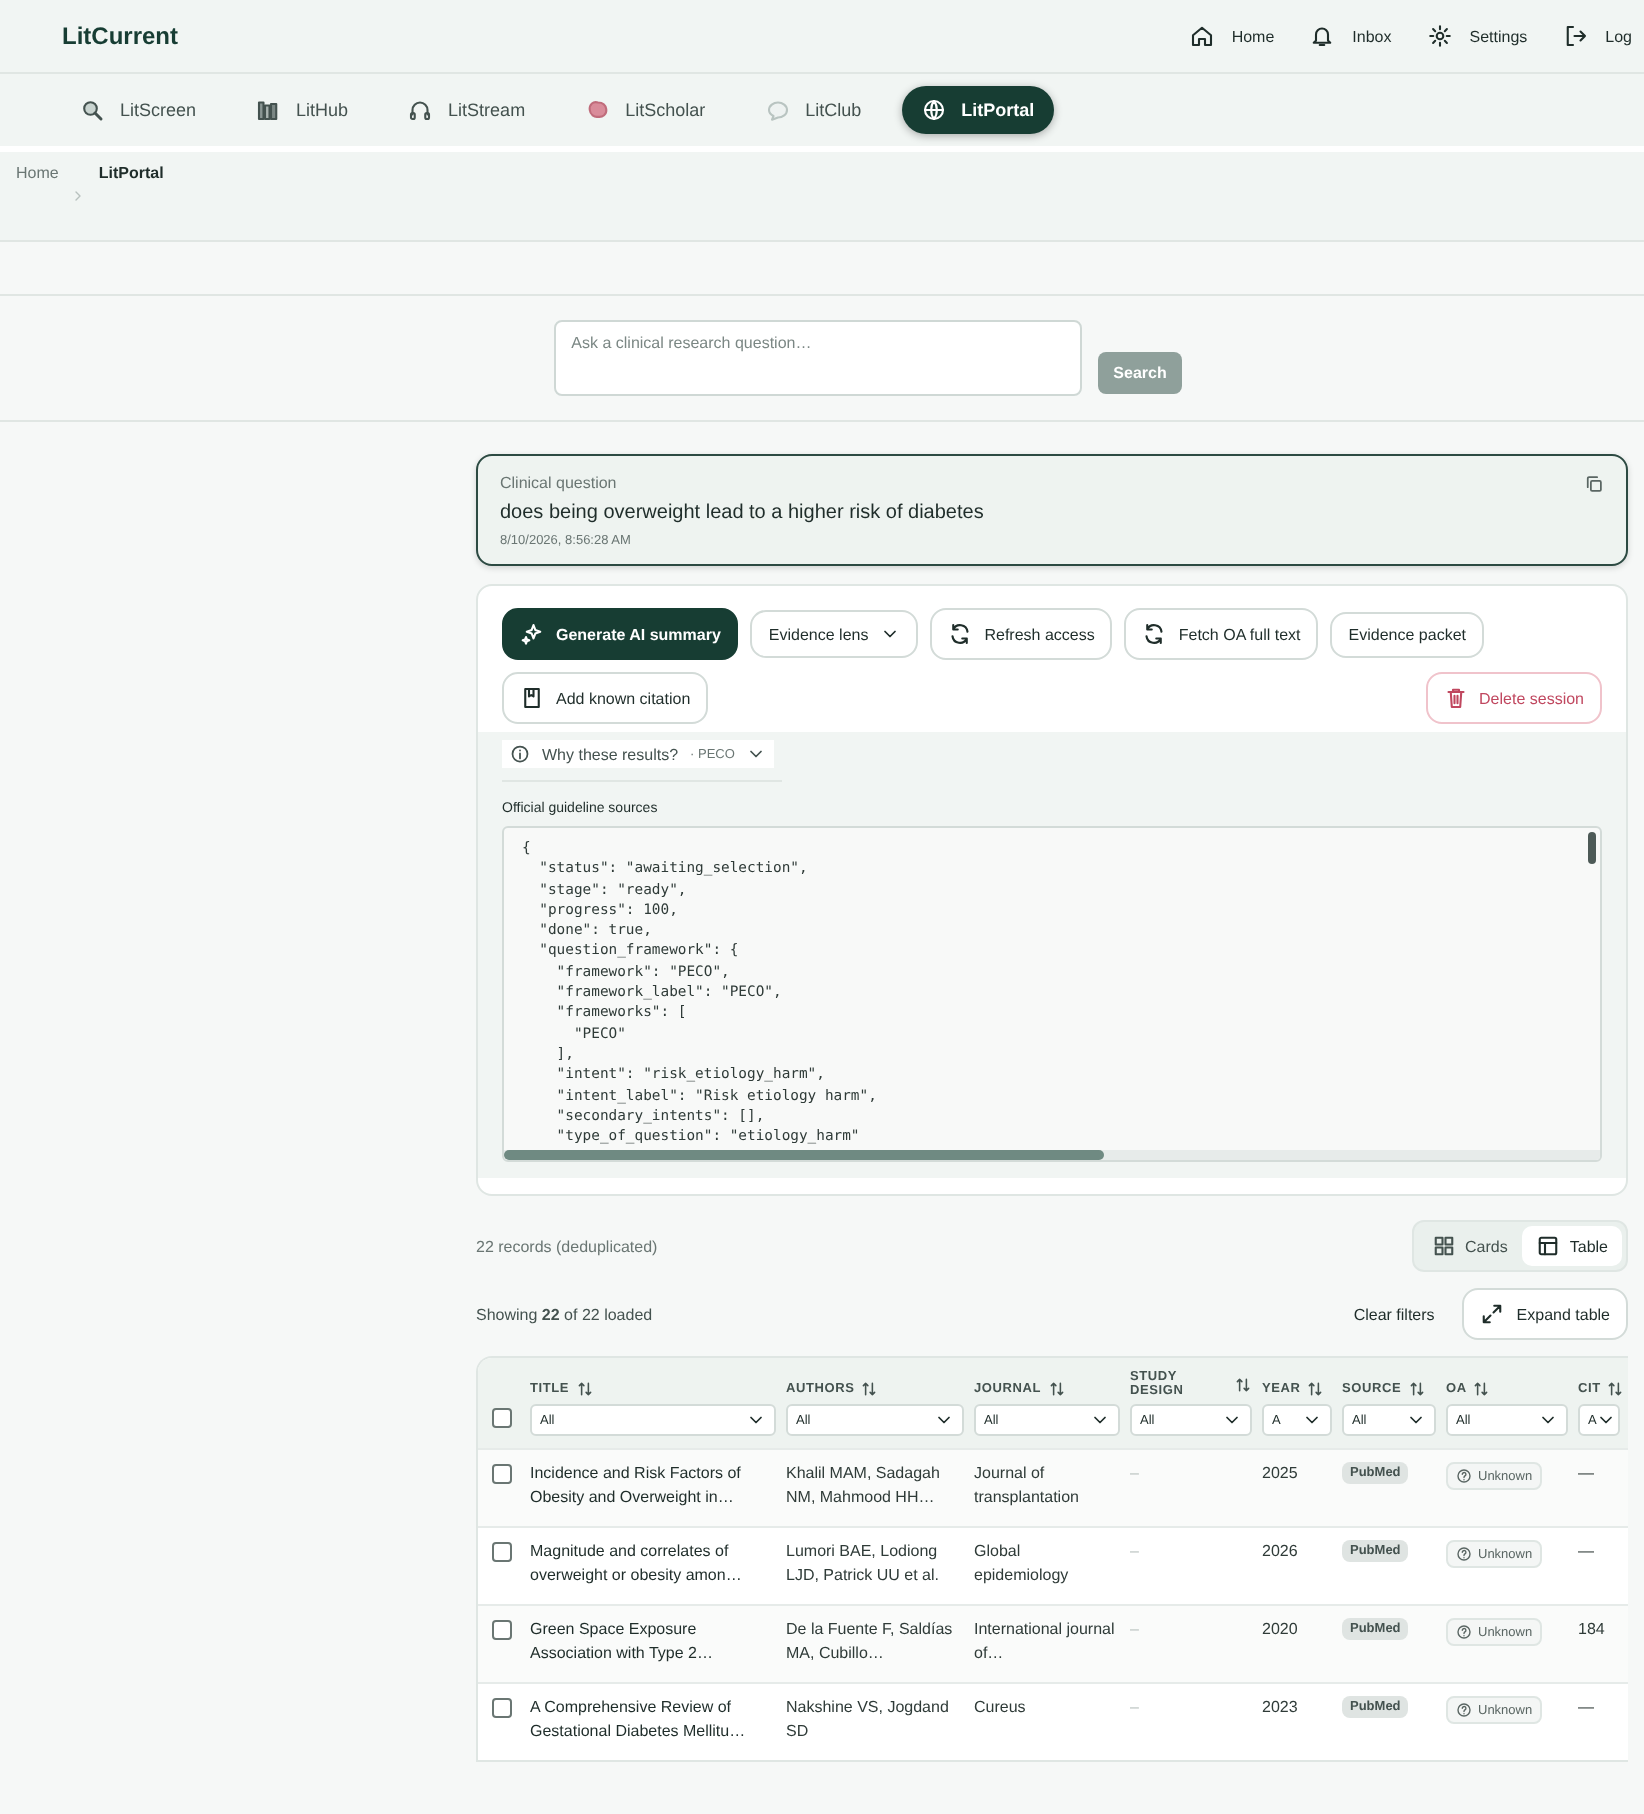  I want to click on action-button: Fetch OA full text, so click(1221, 634).